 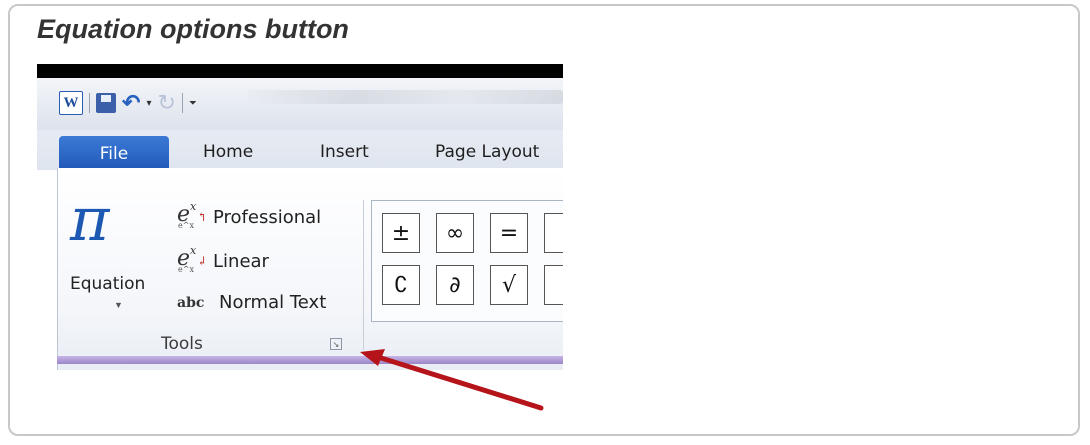 I want to click on arrow-shaft, so click(x=459, y=382).